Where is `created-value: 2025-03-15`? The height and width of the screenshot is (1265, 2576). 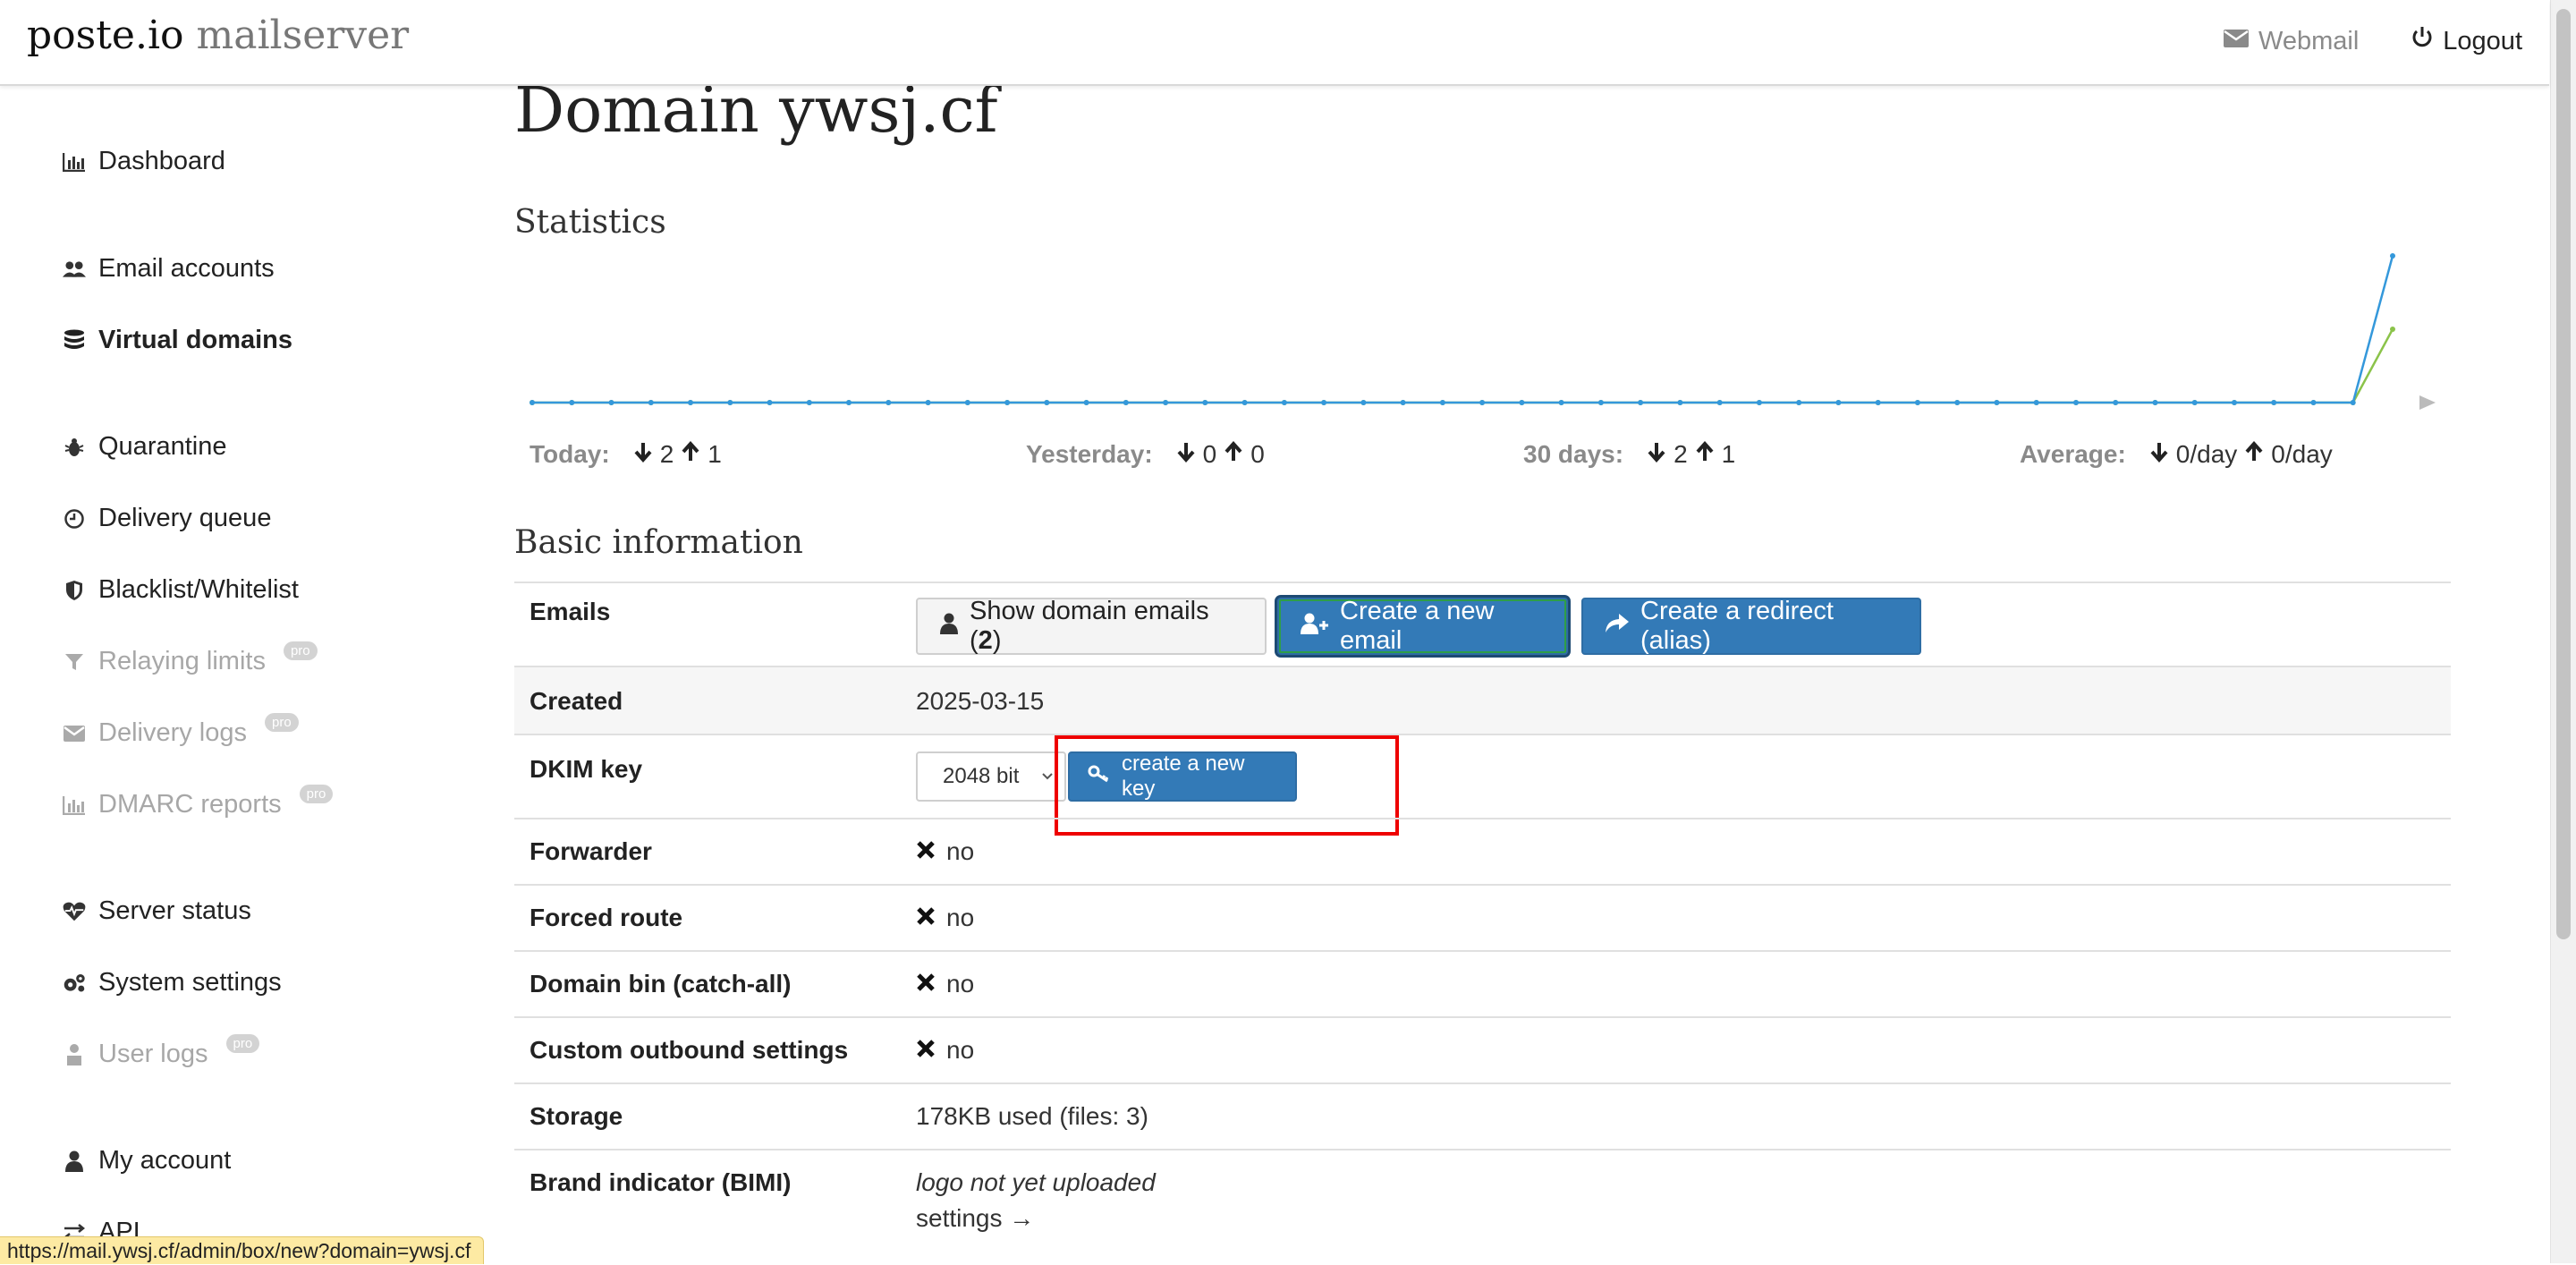 created-value: 2025-03-15 is located at coordinates (980, 701).